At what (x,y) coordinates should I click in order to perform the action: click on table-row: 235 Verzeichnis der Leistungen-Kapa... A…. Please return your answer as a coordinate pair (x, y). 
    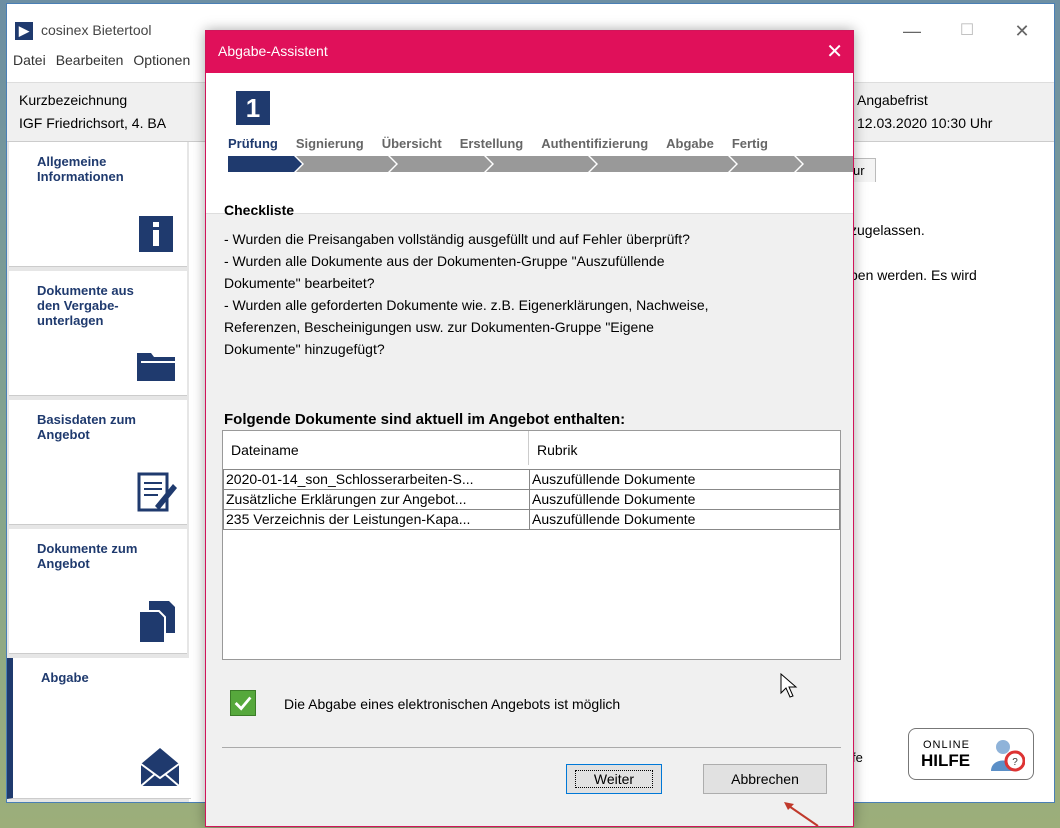
    Looking at the image, I should click on (531, 519).